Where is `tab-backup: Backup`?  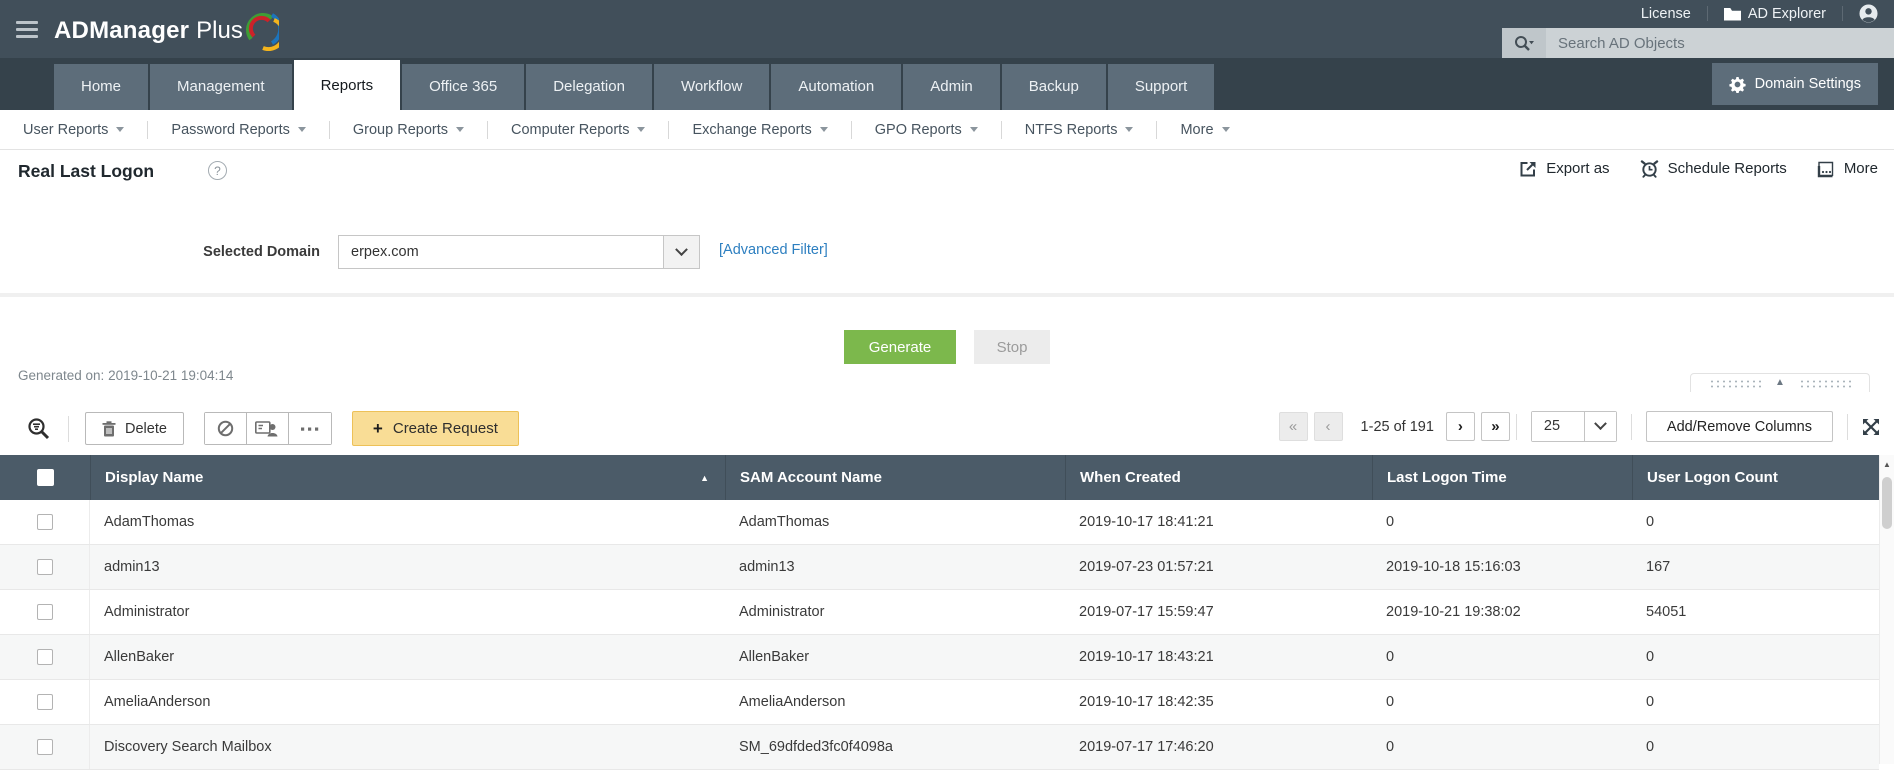
tab-backup: Backup is located at coordinates (1054, 87).